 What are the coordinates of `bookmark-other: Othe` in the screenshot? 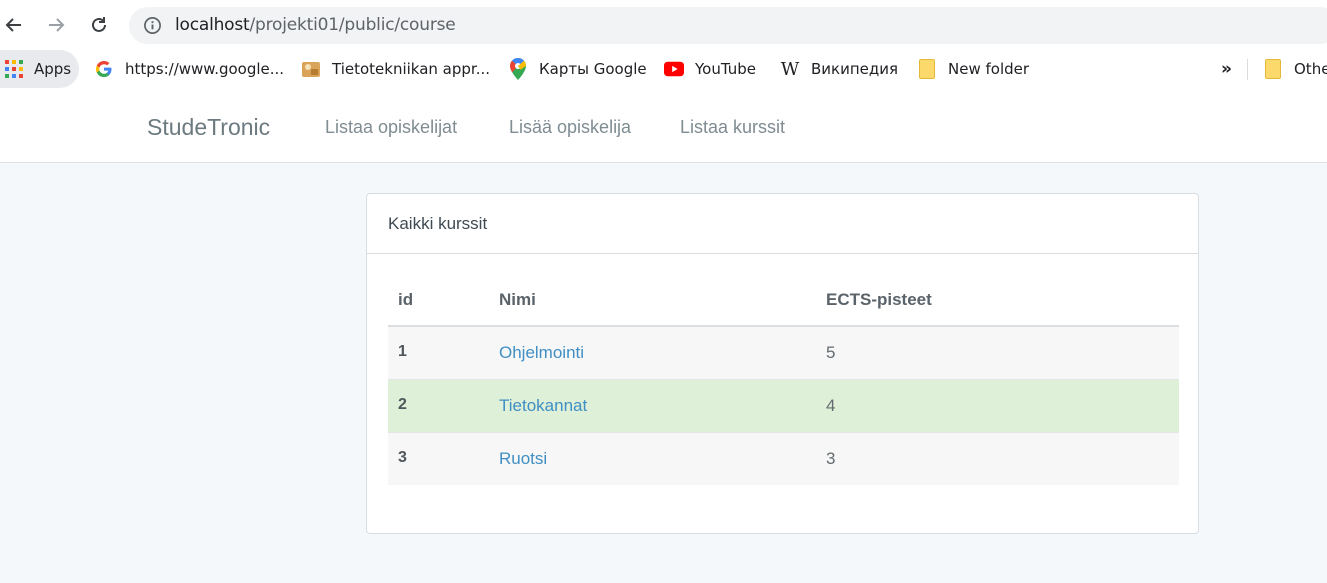 It's located at (1295, 69).